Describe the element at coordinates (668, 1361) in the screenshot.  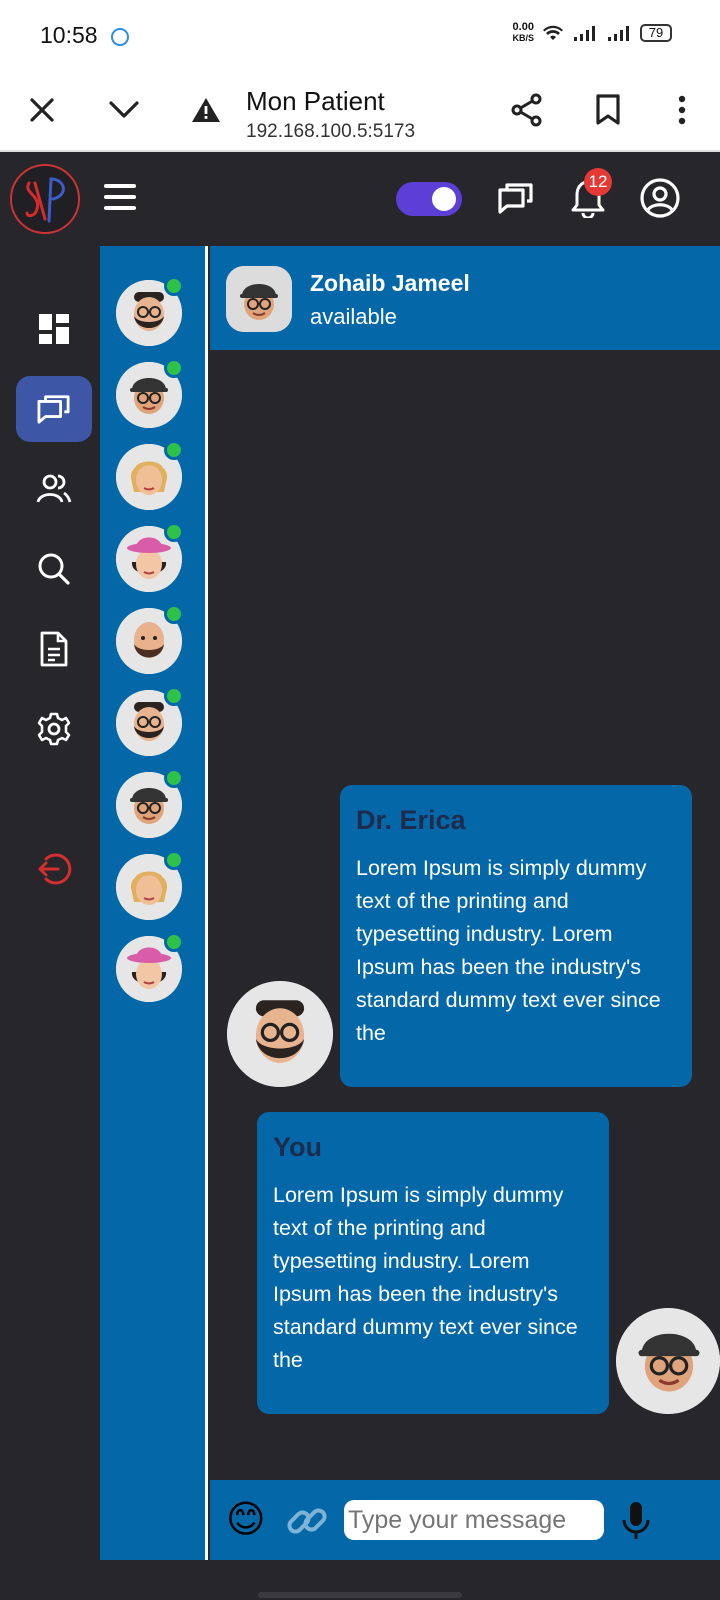
I see `my-avatar` at that location.